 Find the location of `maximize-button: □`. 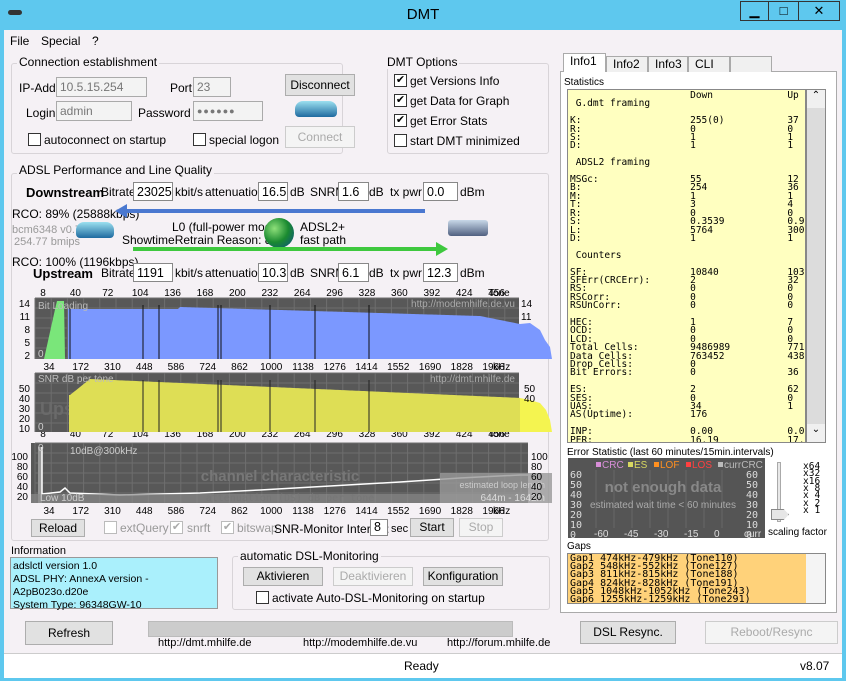

maximize-button: □ is located at coordinates (783, 11).